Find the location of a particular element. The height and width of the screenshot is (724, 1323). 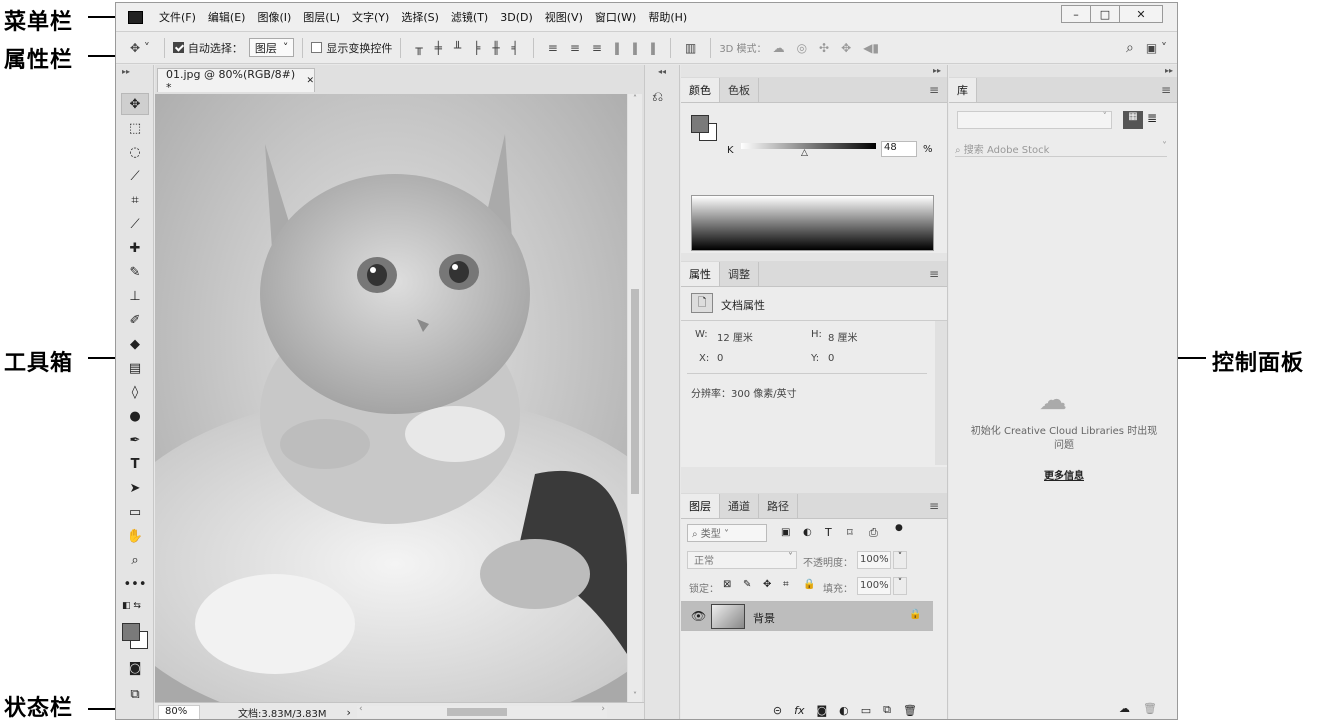

maximize-button: □ is located at coordinates (1105, 14).